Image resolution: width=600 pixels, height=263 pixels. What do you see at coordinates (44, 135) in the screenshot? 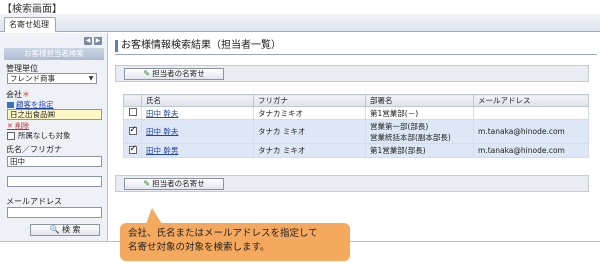
I see `no-affiliation-label: 所属なしも対象` at bounding box center [44, 135].